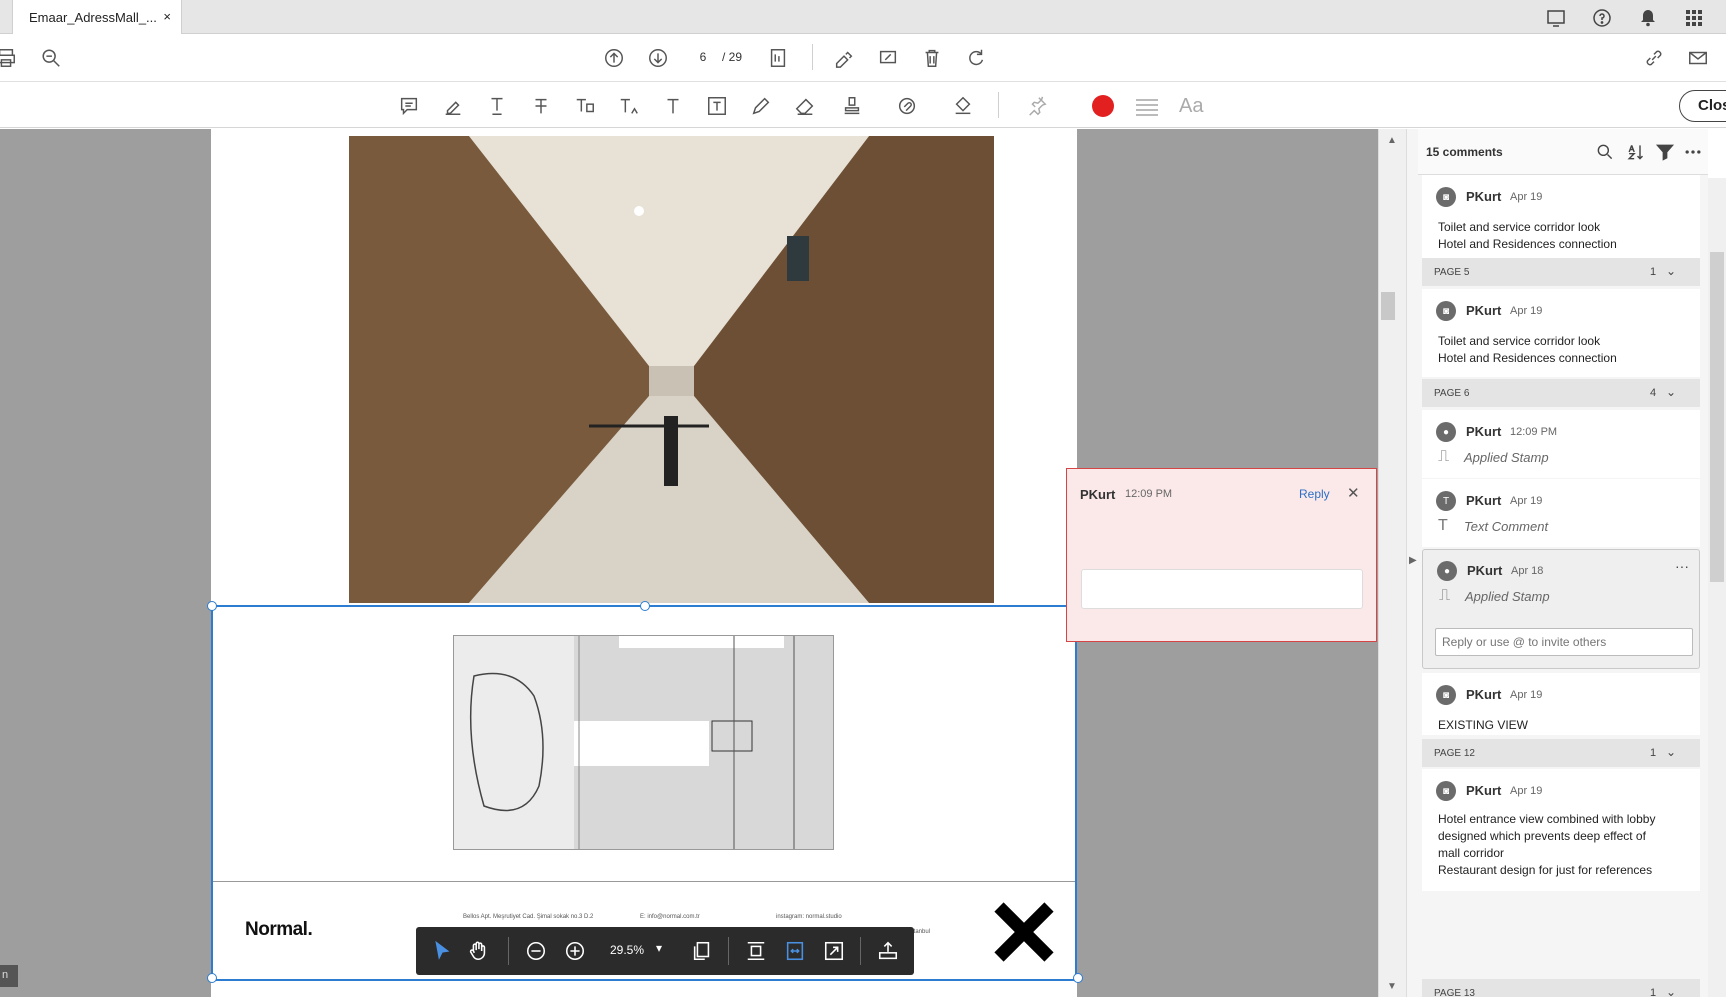 This screenshot has height=997, width=1726. I want to click on page-number-input, so click(703, 57).